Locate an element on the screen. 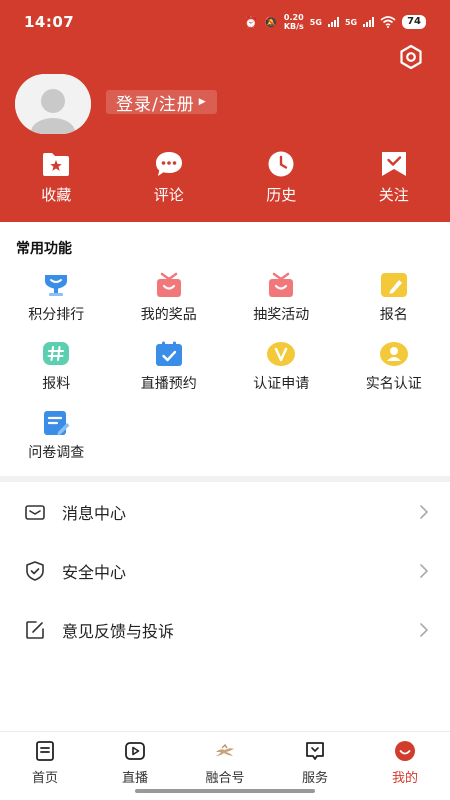  bookmark-icon is located at coordinates (393, 164).